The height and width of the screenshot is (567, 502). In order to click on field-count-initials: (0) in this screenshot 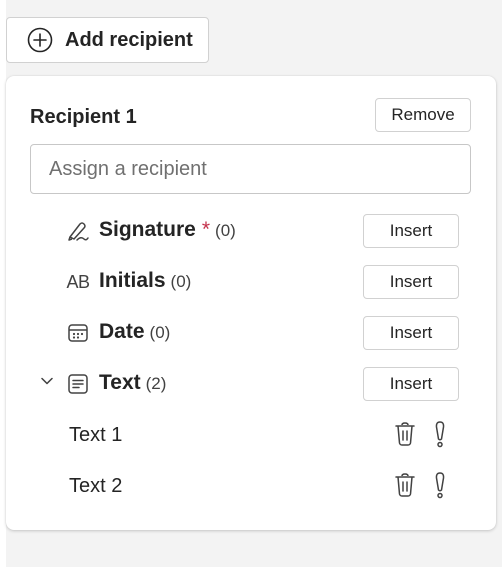, I will do `click(181, 281)`.